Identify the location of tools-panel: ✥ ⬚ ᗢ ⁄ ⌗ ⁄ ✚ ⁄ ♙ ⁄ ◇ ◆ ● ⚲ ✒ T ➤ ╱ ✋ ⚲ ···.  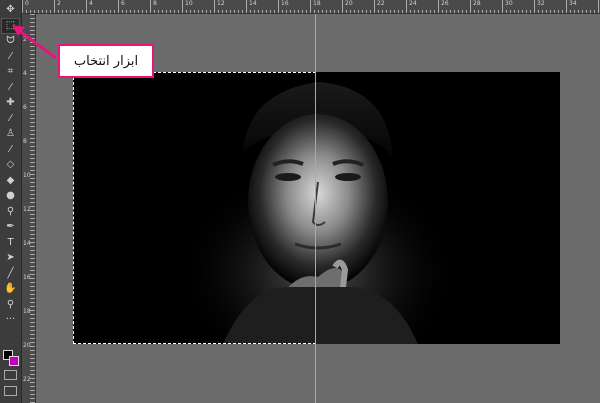
(11, 201).